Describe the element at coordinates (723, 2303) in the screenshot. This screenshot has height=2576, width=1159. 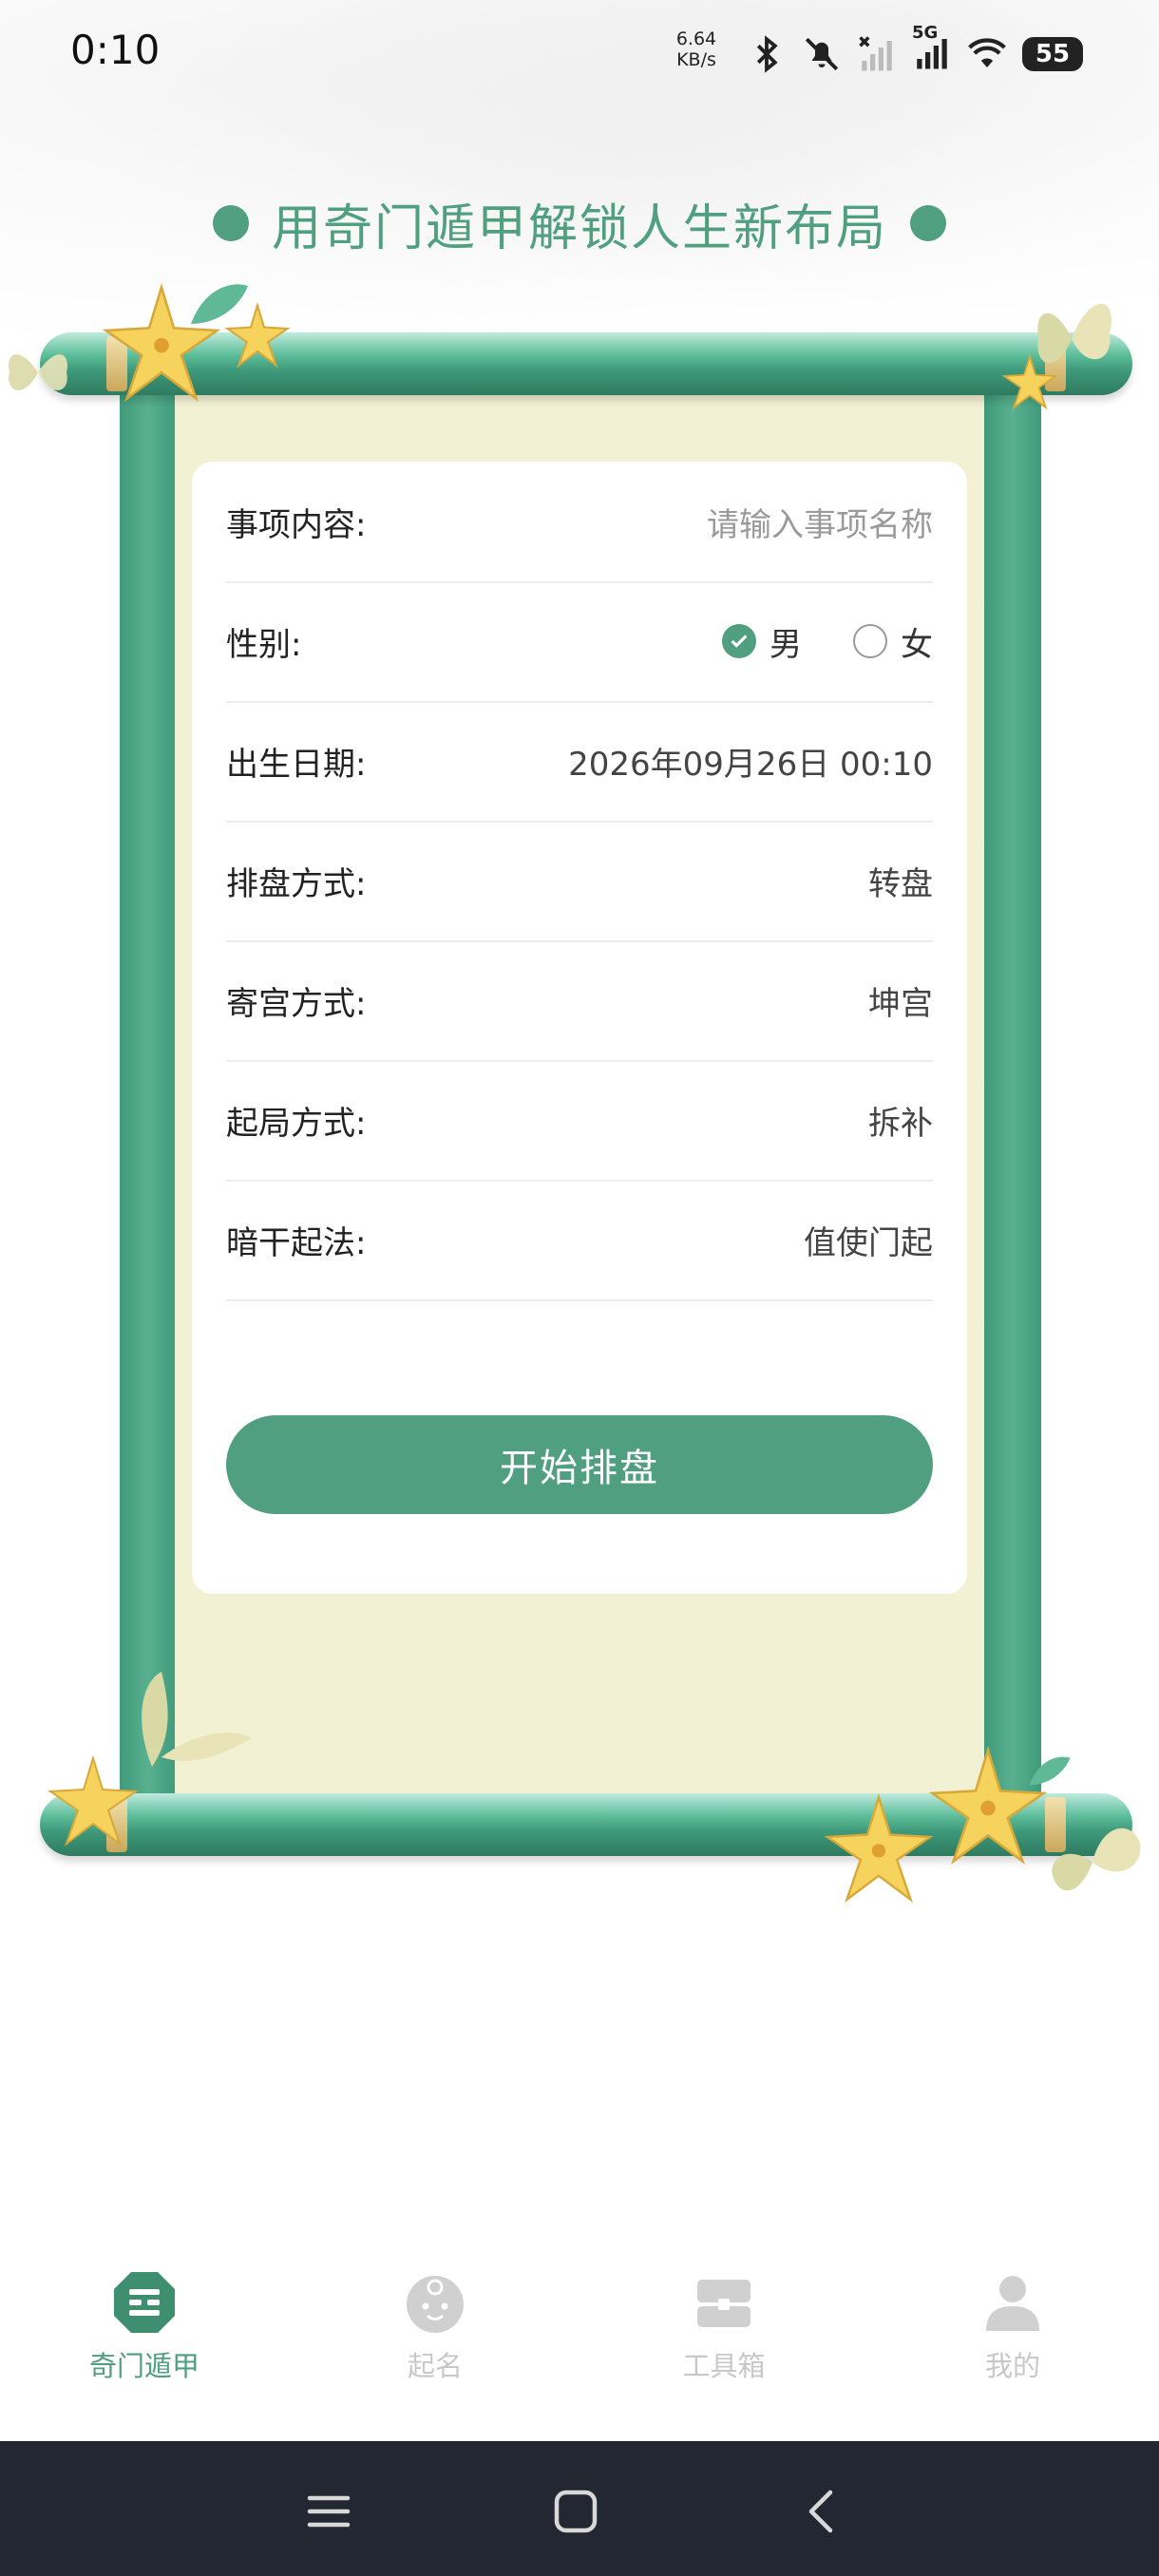
I see `toolbox-icon` at that location.